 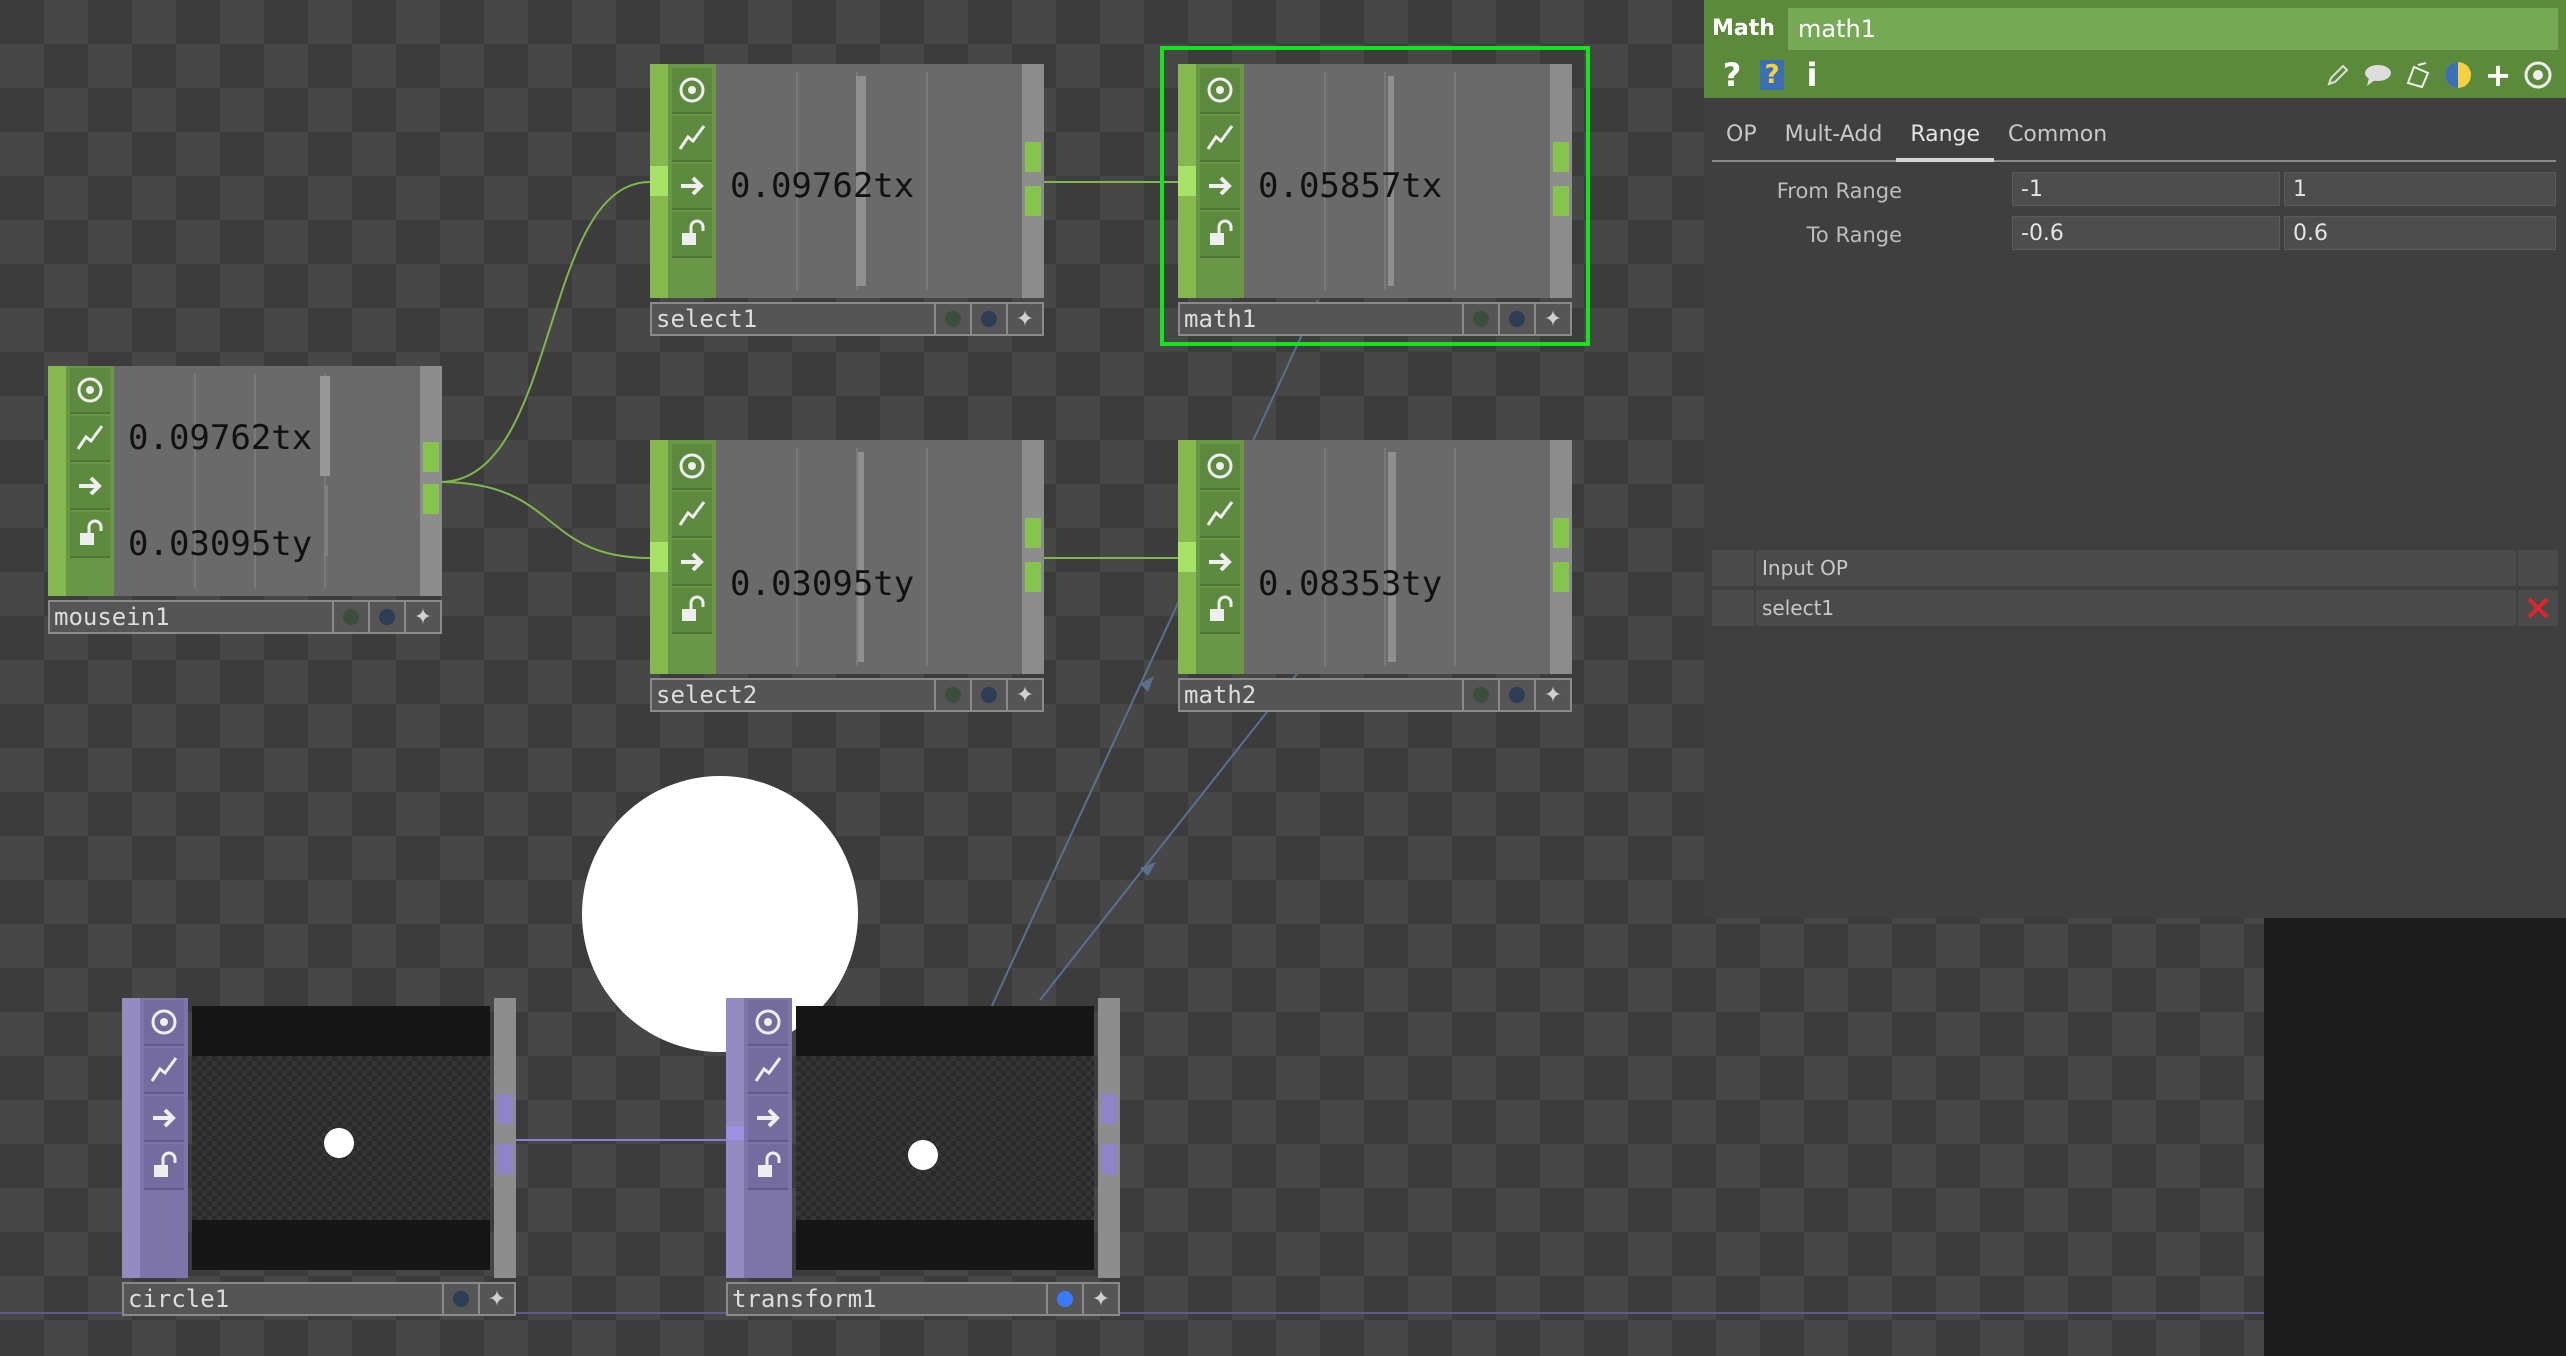 What do you see at coordinates (1375, 181) in the screenshot?
I see `node-math1: 0.05857tx` at bounding box center [1375, 181].